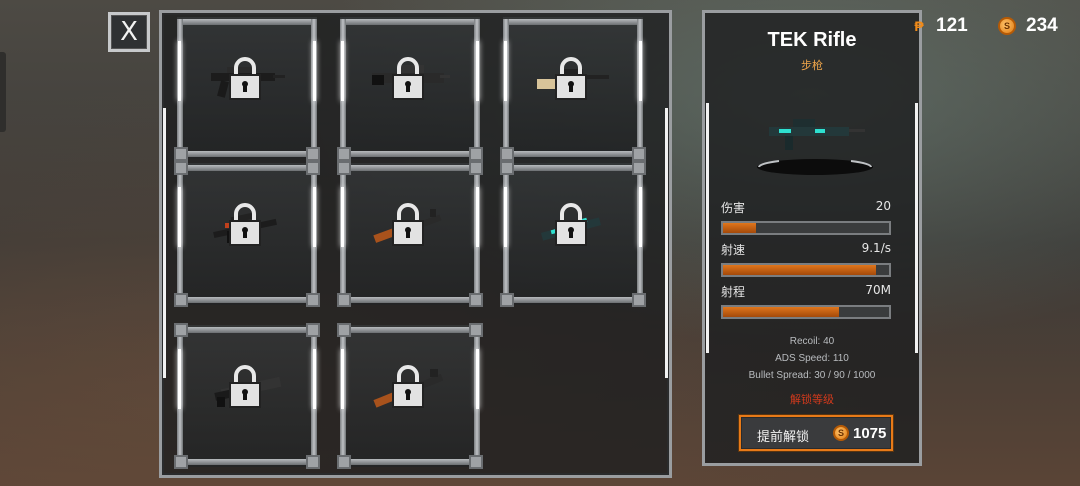 This screenshot has height=486, width=1080. I want to click on premium-currency-value: 121, so click(952, 25).